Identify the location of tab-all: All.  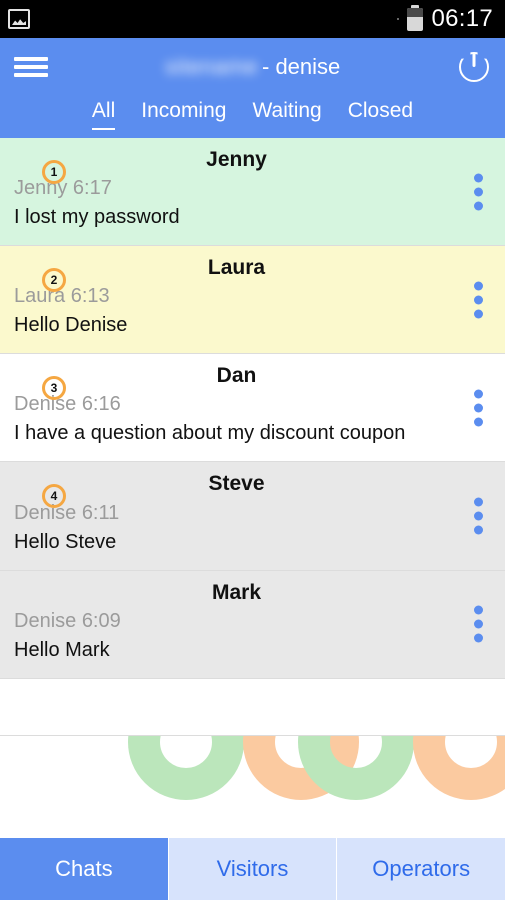
(103, 114).